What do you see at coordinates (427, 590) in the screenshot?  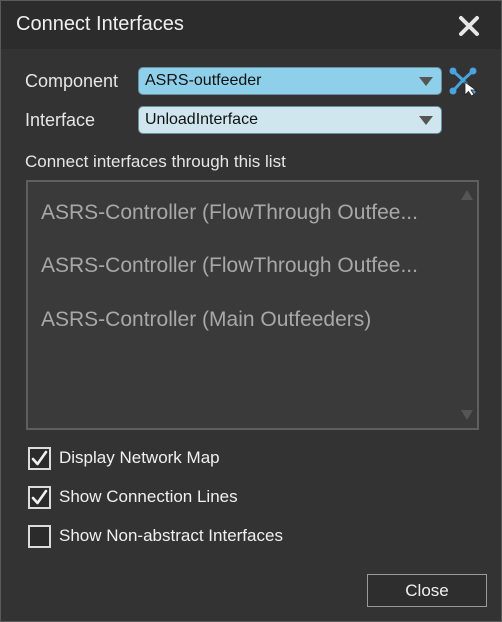 I see `close-button: Close` at bounding box center [427, 590].